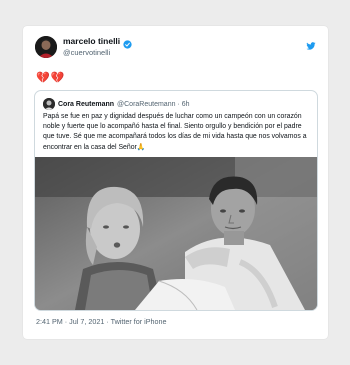 The image size is (350, 365). I want to click on verified-badge-icon, so click(127, 43).